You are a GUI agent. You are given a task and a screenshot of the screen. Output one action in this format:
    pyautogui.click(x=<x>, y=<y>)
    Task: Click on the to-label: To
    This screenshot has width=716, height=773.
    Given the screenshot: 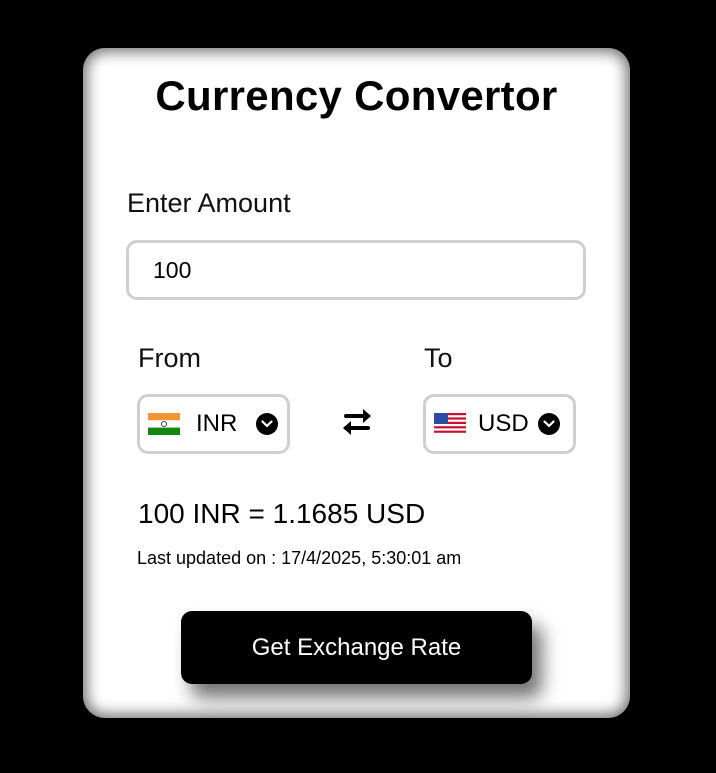 What is the action you would take?
    pyautogui.click(x=438, y=358)
    